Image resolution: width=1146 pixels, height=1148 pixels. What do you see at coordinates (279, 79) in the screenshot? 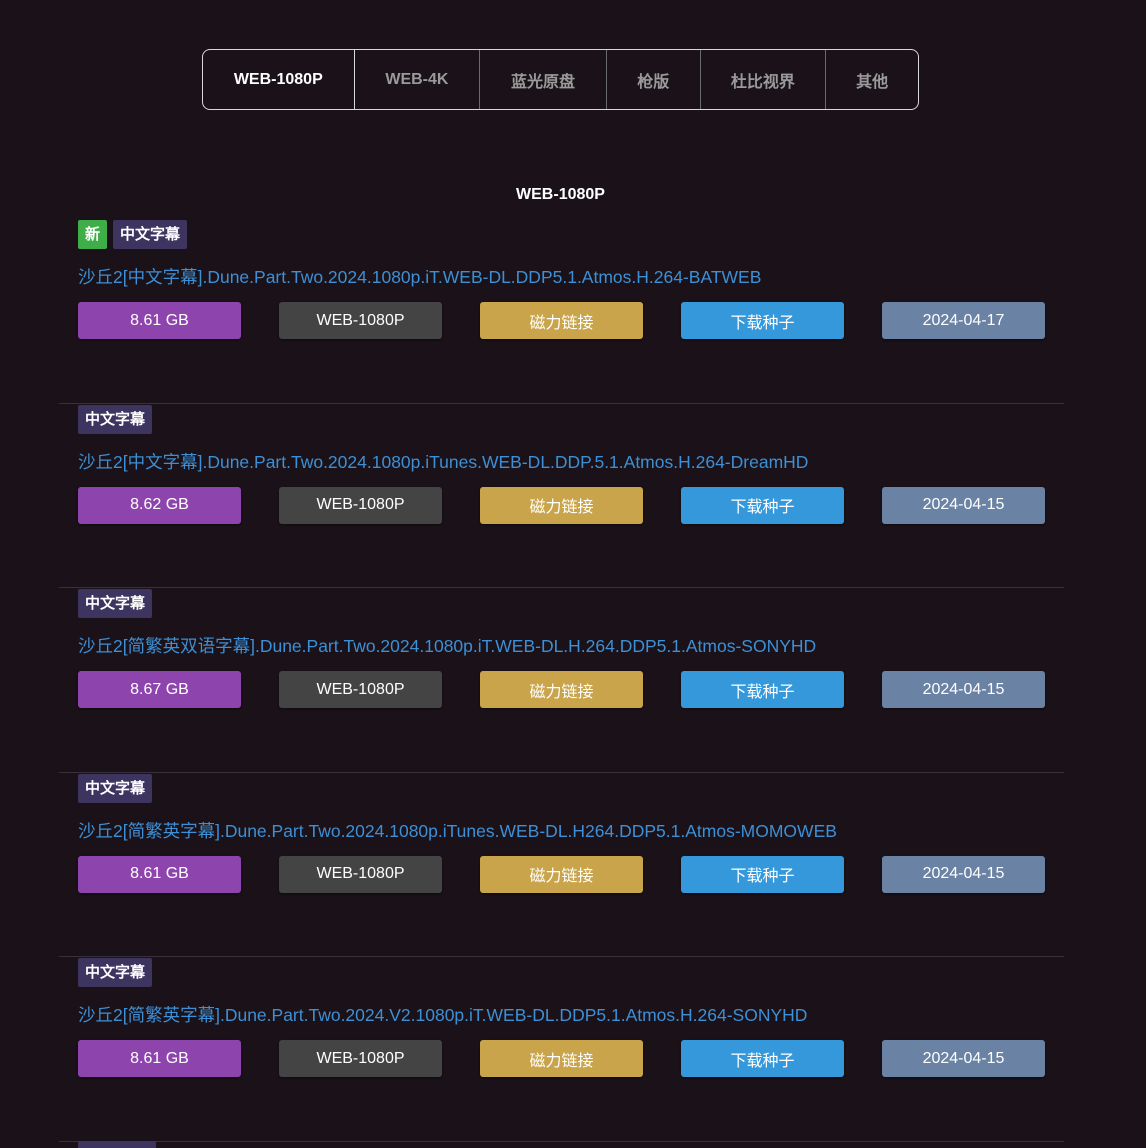
I see `tab-0: WEB-1080P` at bounding box center [279, 79].